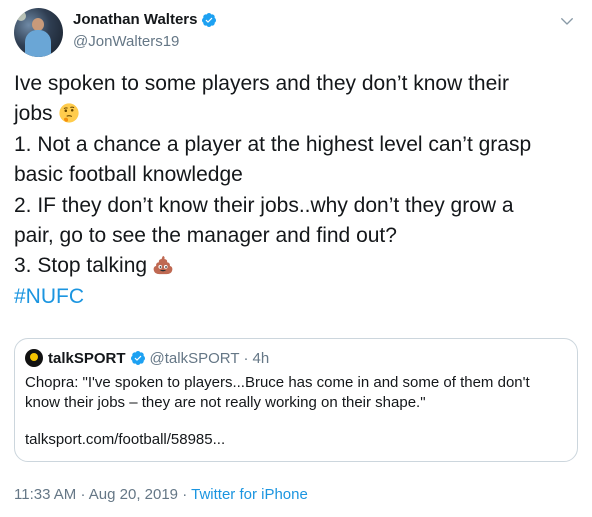  I want to click on tweet-time: 11:33 AM, so click(45, 494).